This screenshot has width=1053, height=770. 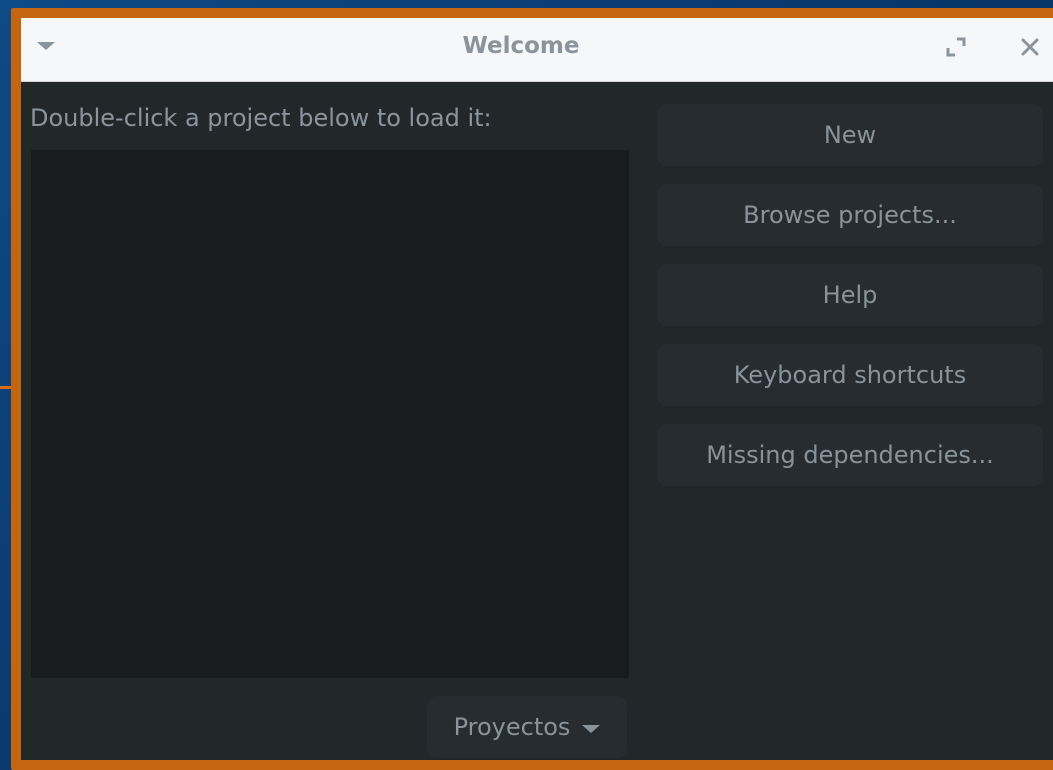 What do you see at coordinates (850, 295) in the screenshot?
I see `help-button: Help` at bounding box center [850, 295].